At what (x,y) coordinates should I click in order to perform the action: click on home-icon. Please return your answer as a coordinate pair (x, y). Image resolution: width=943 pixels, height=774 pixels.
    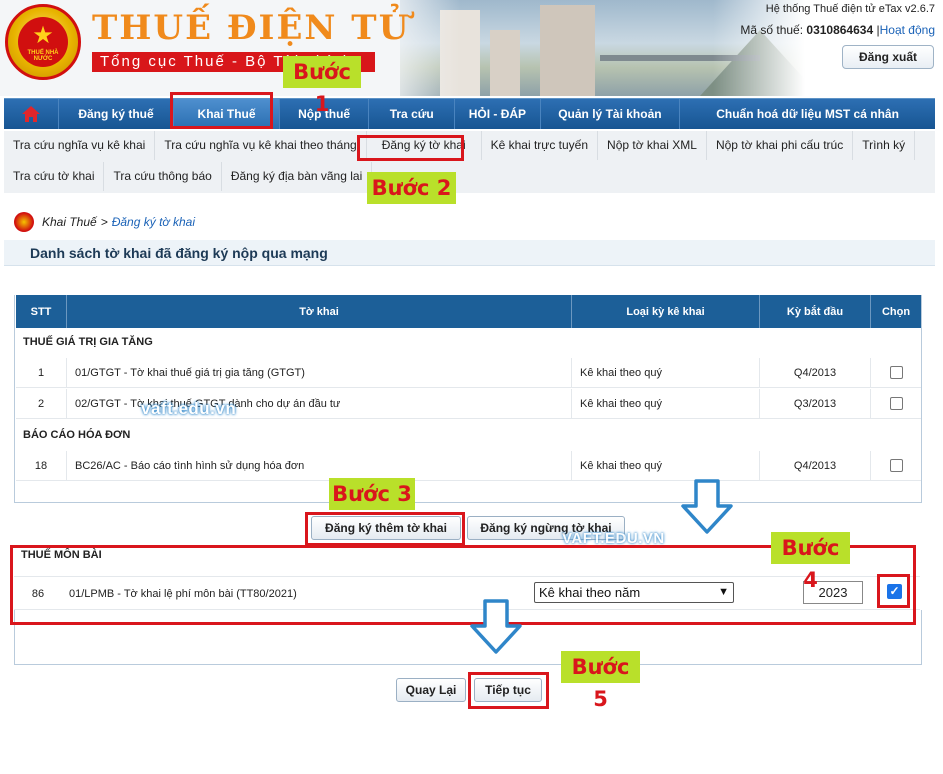
    Looking at the image, I should click on (30, 114).